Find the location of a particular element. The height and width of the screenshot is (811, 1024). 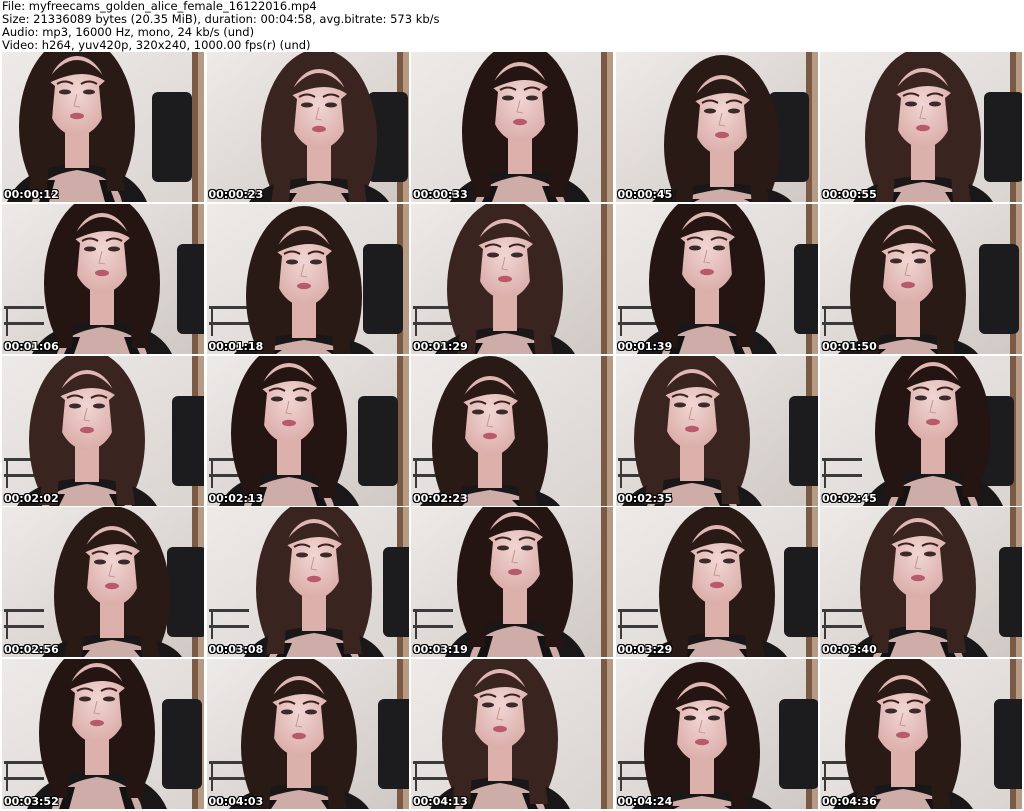

video-frame-thumbnail: 00:03:52 is located at coordinates (103, 734).